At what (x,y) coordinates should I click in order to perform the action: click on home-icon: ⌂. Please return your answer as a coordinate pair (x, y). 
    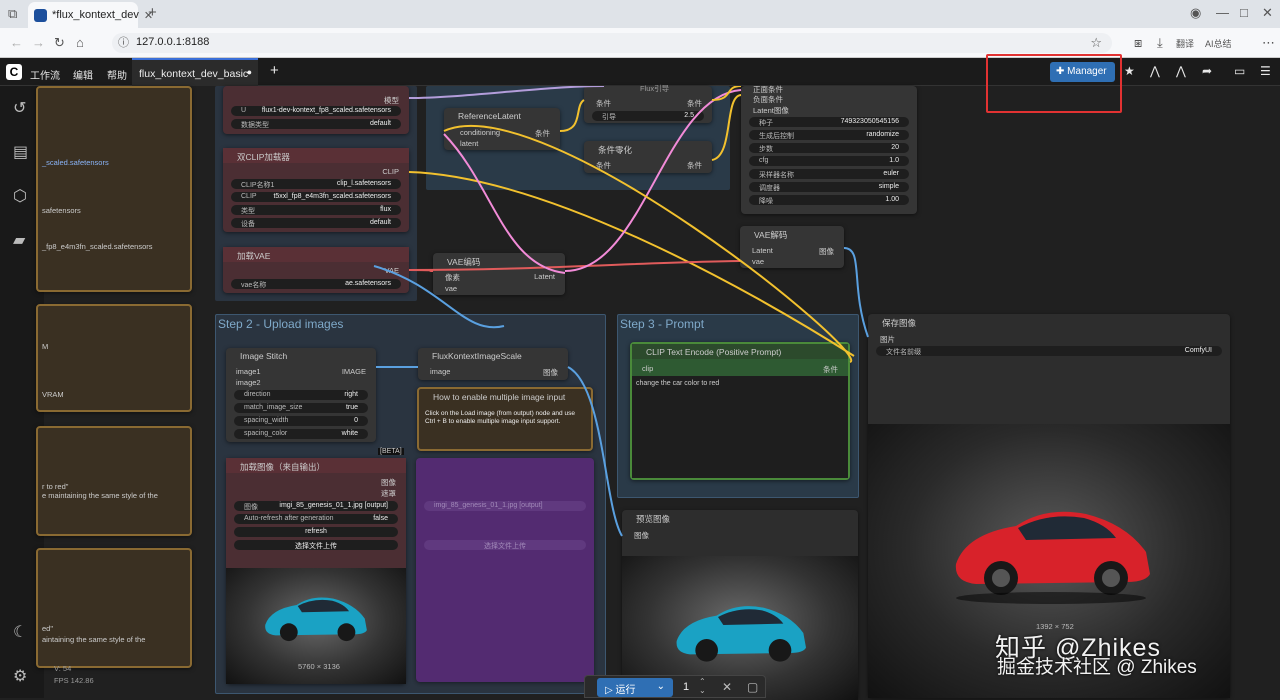
    Looking at the image, I should click on (80, 43).